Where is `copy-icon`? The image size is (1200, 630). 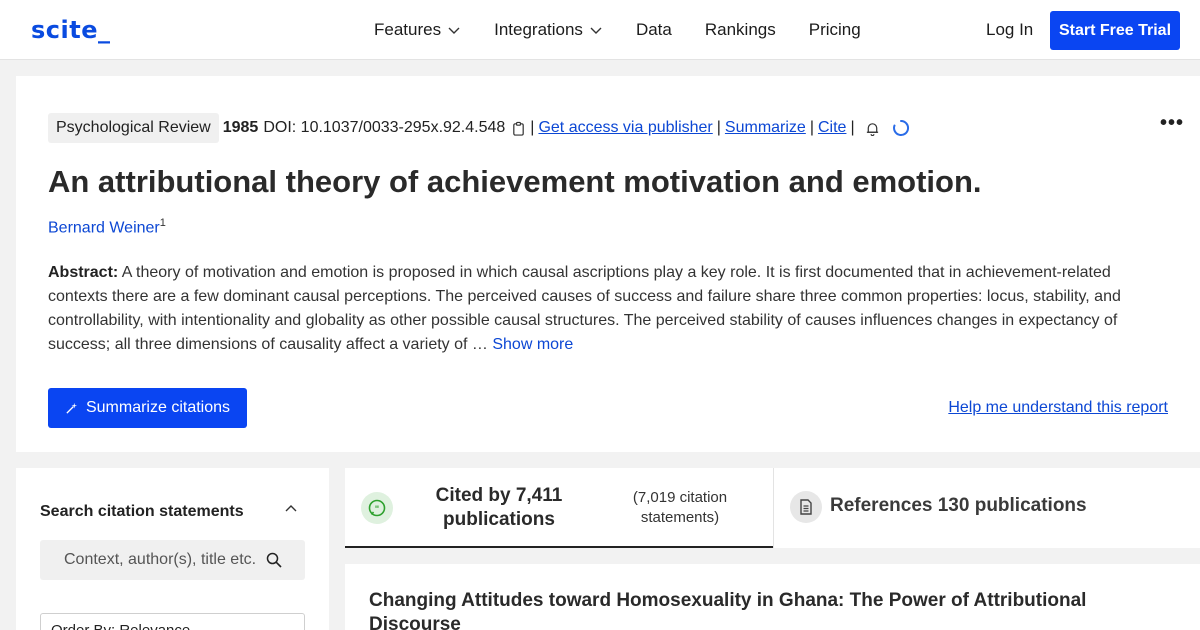 copy-icon is located at coordinates (518, 128).